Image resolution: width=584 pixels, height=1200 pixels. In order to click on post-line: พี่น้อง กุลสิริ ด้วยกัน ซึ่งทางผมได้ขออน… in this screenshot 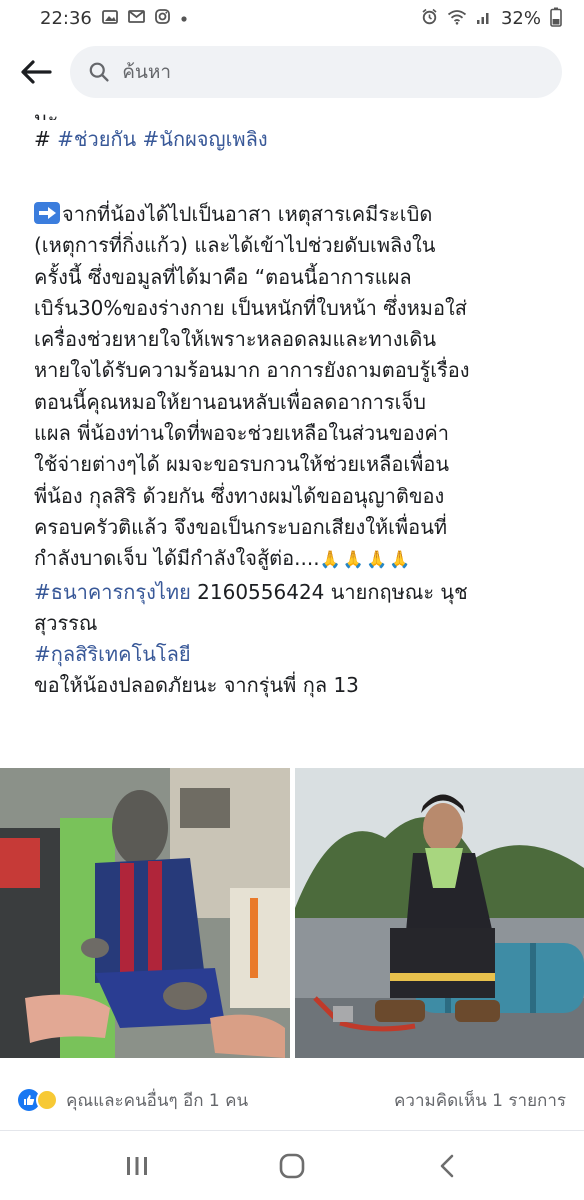, I will do `click(239, 495)`.